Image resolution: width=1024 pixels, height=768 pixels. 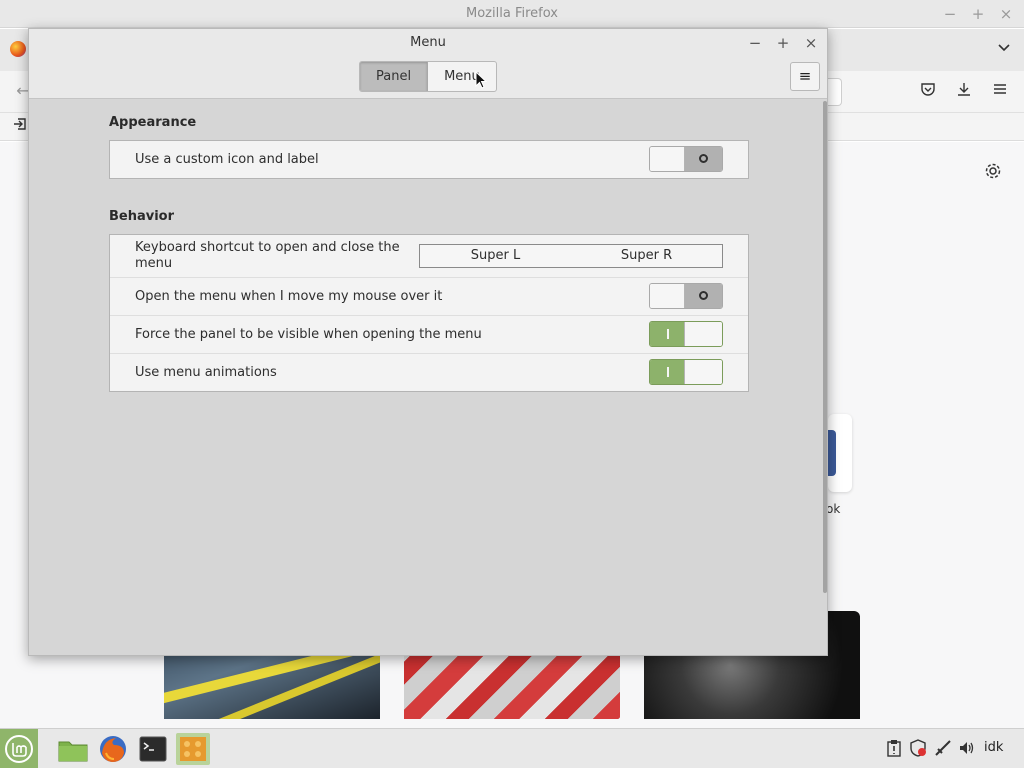 I want to click on linux-mint-logo-icon, so click(x=19, y=749).